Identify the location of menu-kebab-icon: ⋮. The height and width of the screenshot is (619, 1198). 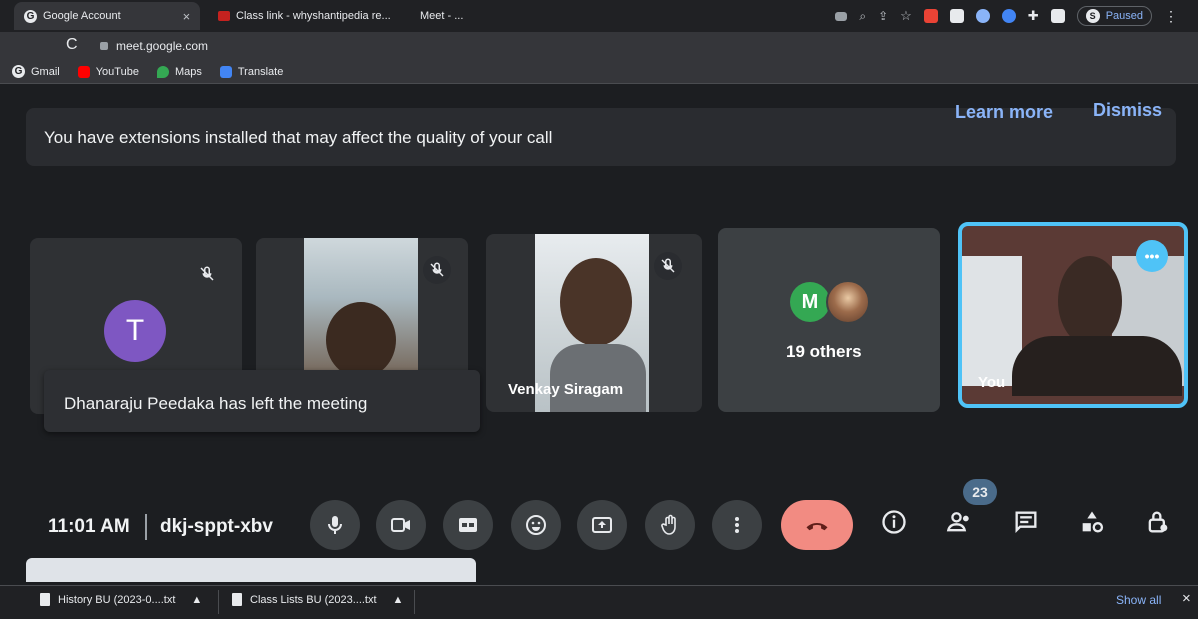
(1171, 16).